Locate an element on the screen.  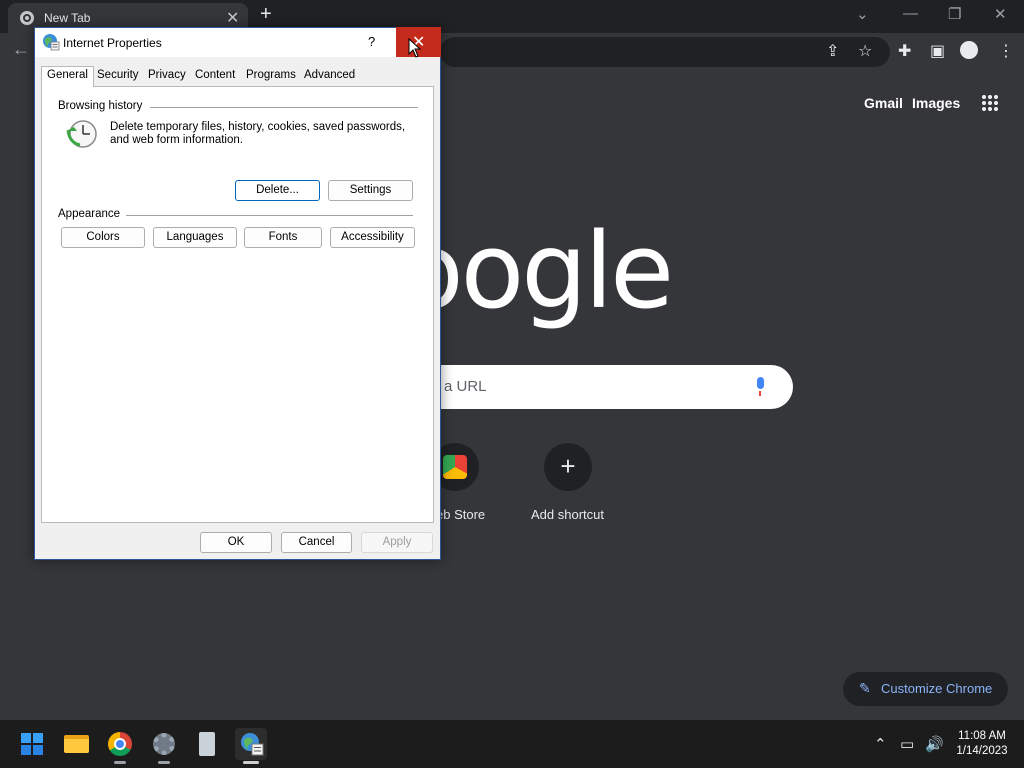
taskbar-notepad is located at coordinates (207, 744).